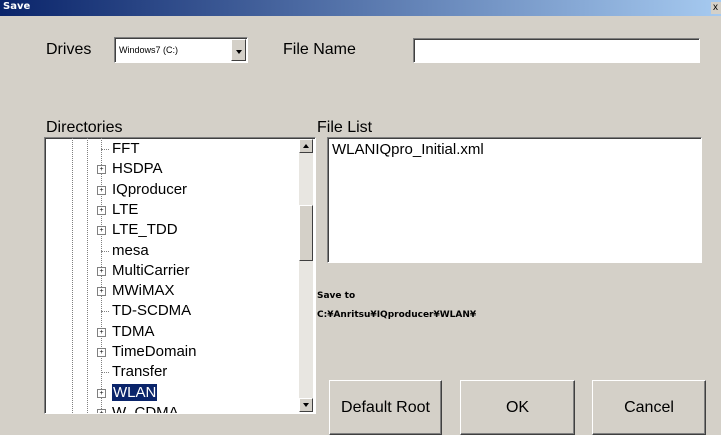  What do you see at coordinates (17, 6) in the screenshot?
I see `window-title: Save` at bounding box center [17, 6].